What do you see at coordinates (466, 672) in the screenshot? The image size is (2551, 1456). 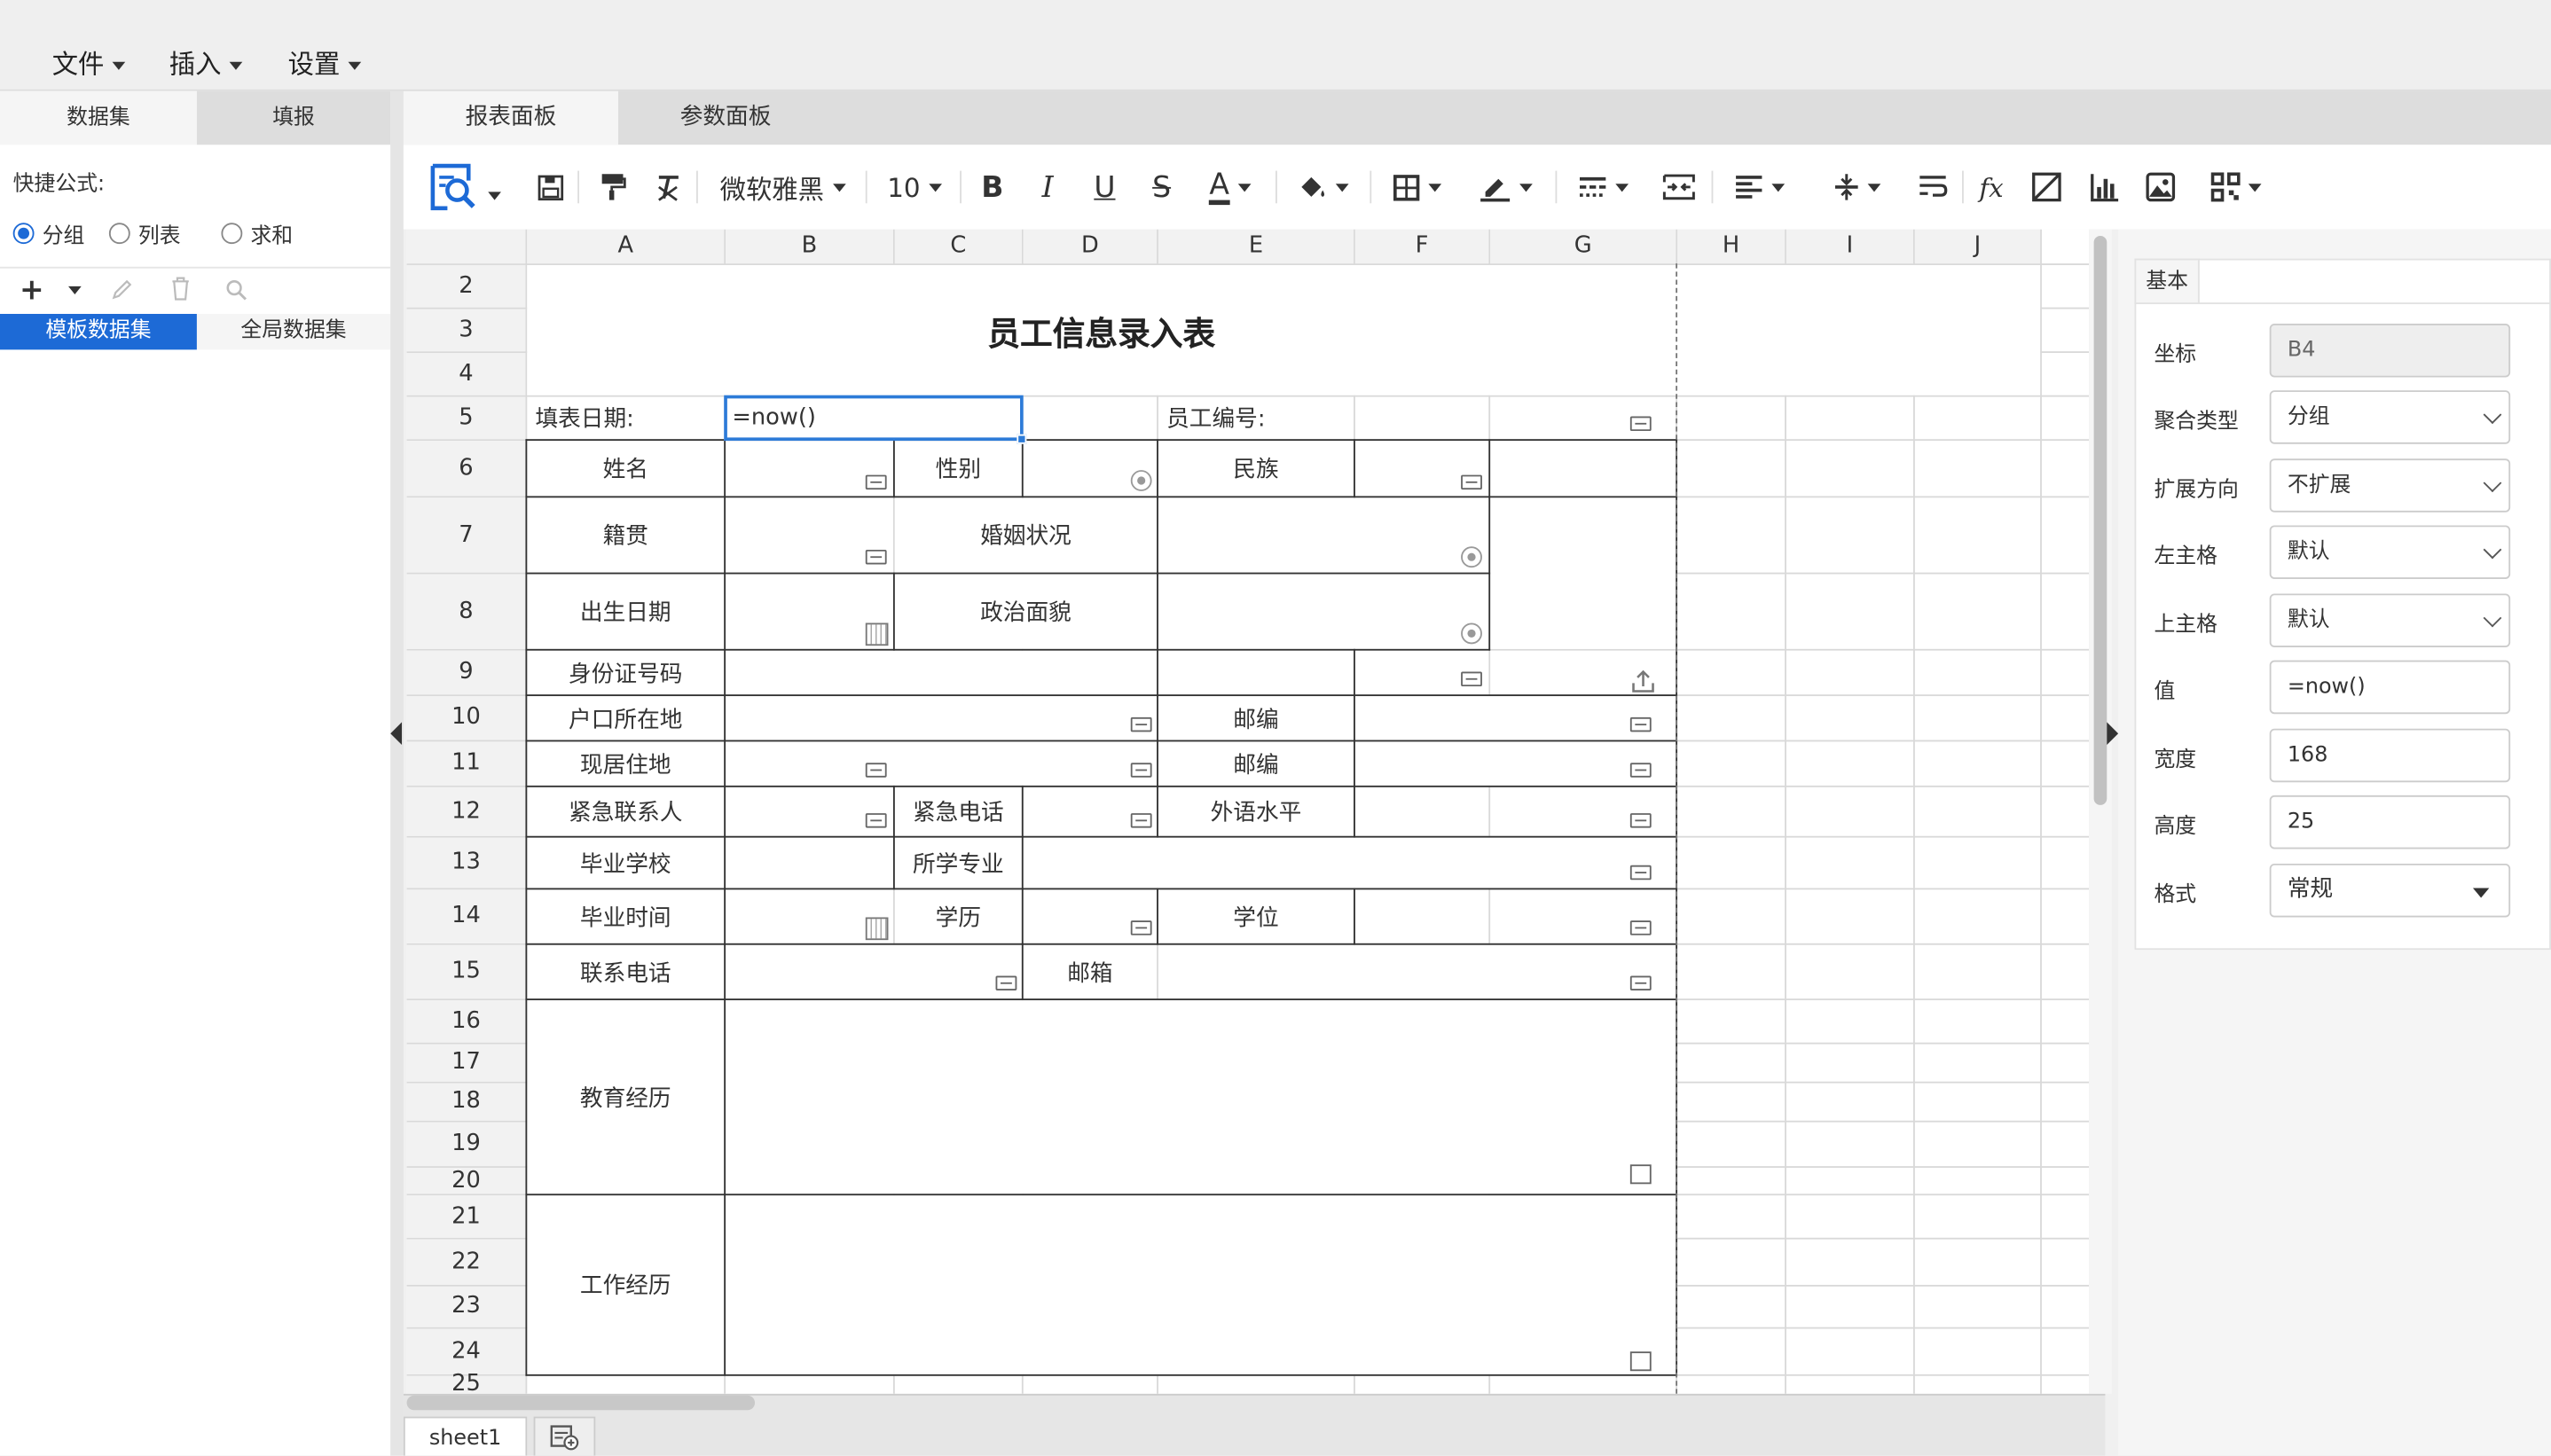 I see `row-header-9: 9` at bounding box center [466, 672].